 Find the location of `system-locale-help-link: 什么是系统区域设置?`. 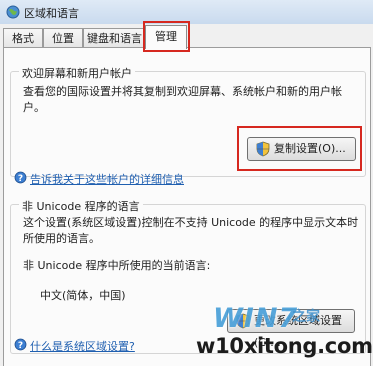

system-locale-help-link: 什么是系统区域设置? is located at coordinates (82, 346).